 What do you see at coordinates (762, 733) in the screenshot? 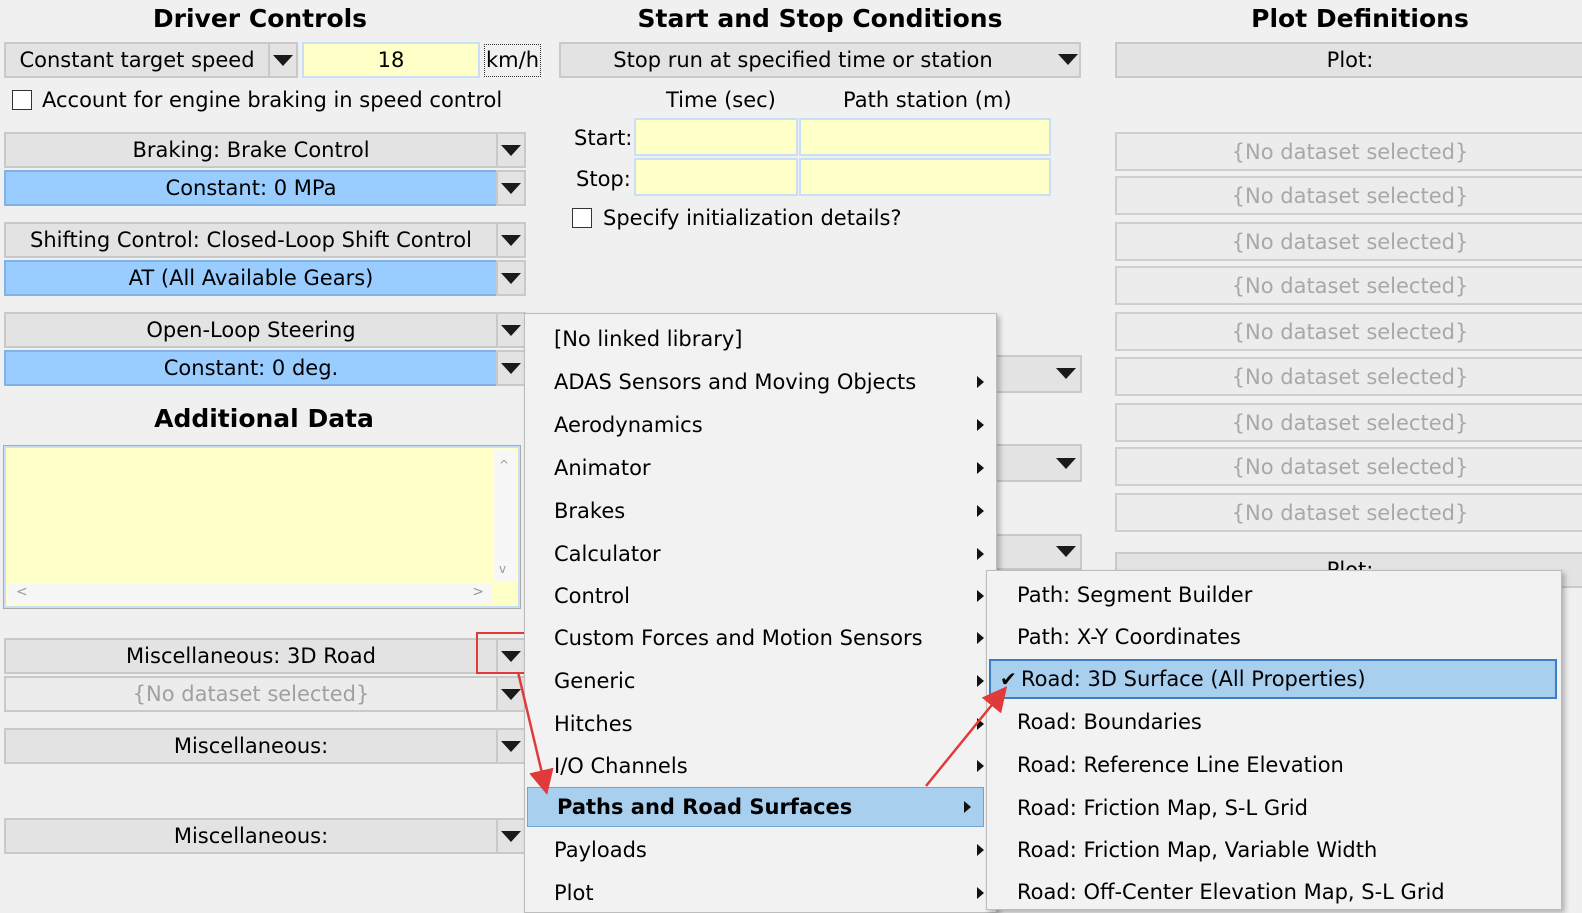
I see `annotation-arrows` at bounding box center [762, 733].